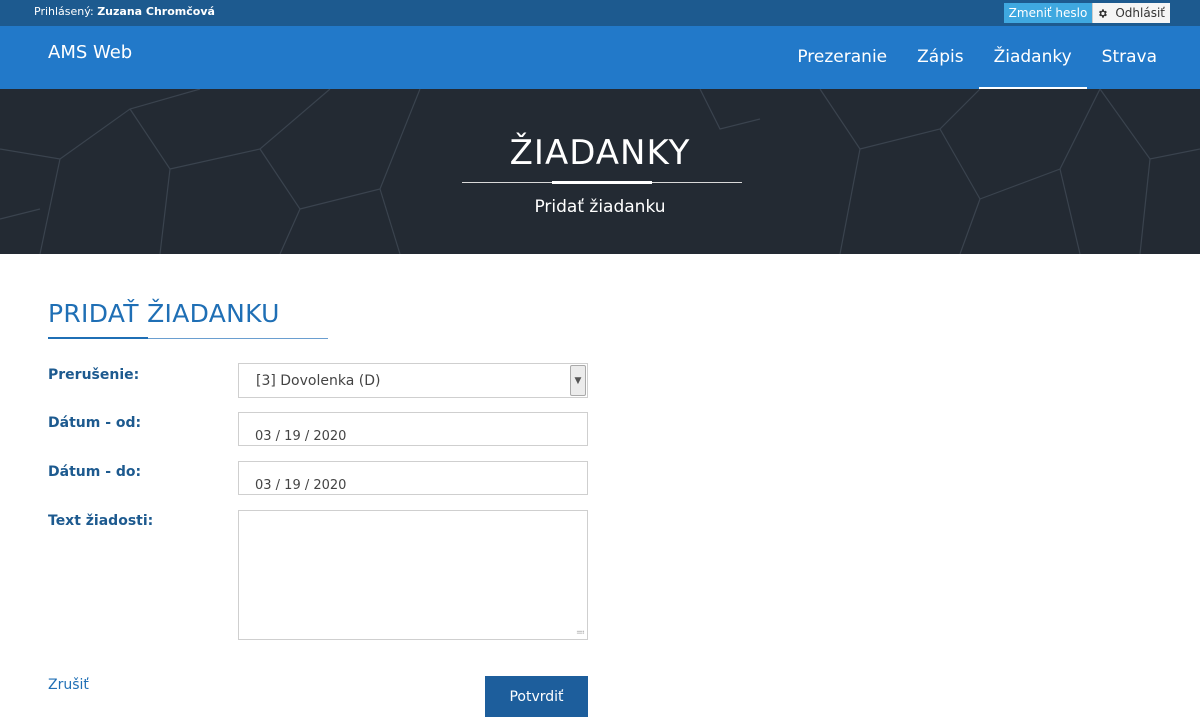 This screenshot has height=725, width=1200. What do you see at coordinates (600, 153) in the screenshot?
I see `page-title: ŽIADANKY` at bounding box center [600, 153].